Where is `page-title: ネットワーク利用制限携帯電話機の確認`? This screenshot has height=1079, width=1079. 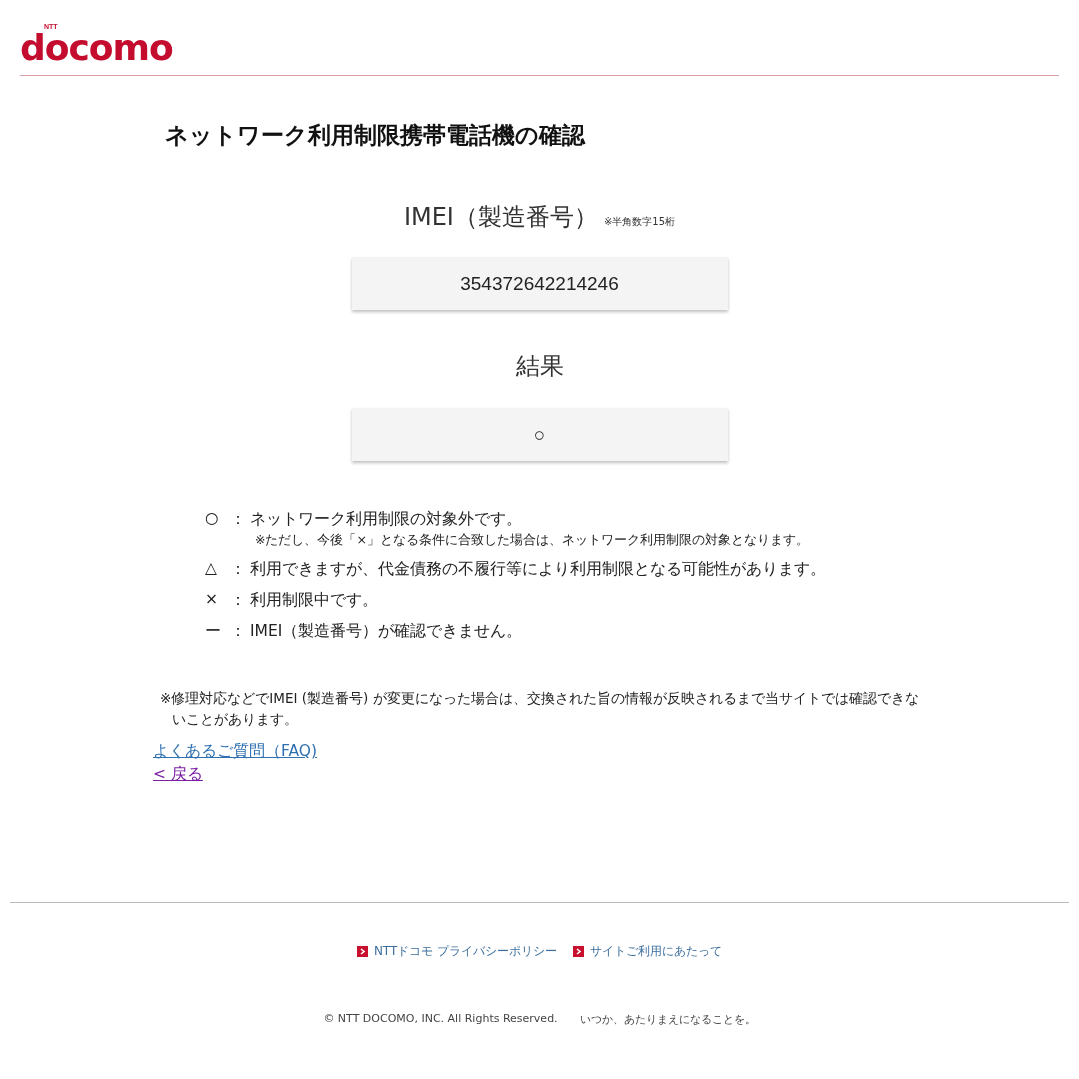
page-title: ネットワーク利用制限携帯電話機の確認 is located at coordinates (376, 135).